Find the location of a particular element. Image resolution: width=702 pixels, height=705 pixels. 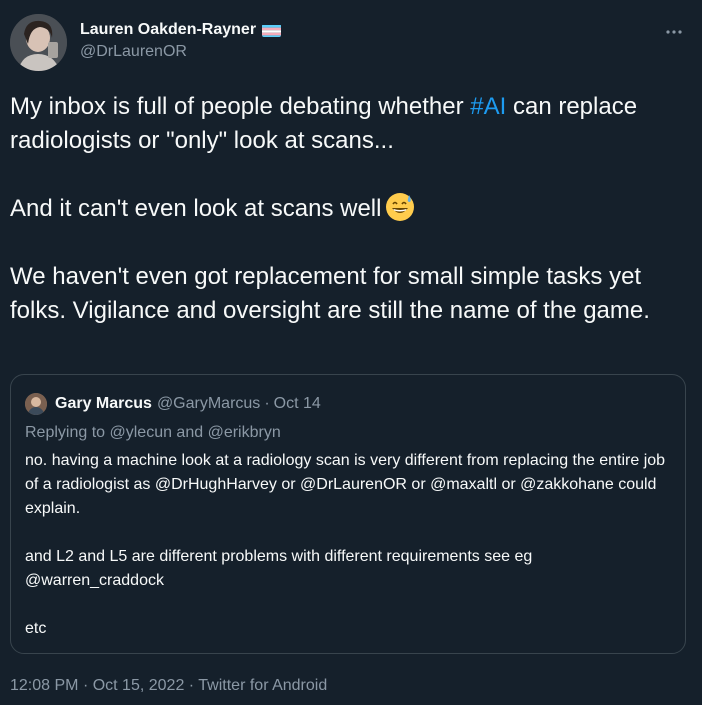

tweet-date: Oct 15, 2022 is located at coordinates (139, 685).